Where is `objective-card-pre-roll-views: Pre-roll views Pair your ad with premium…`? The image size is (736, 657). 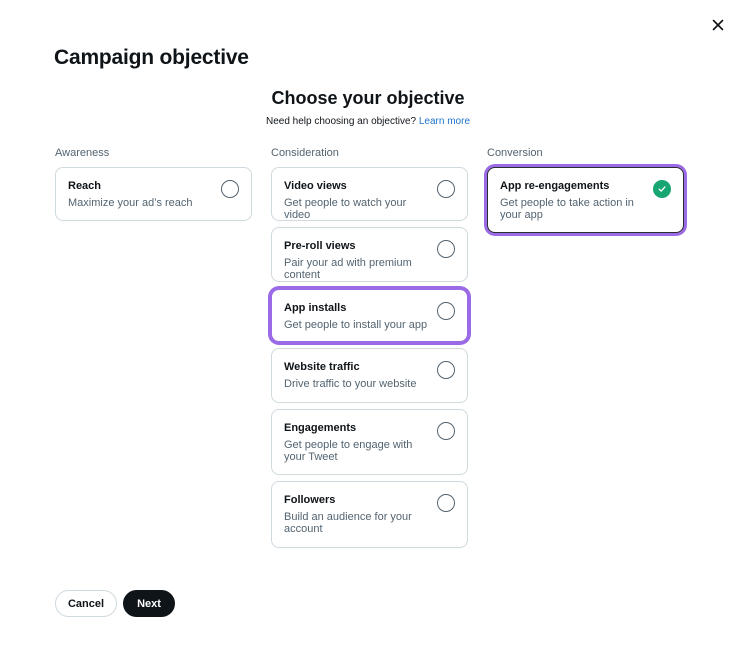 objective-card-pre-roll-views: Pre-roll views Pair your ad with premium… is located at coordinates (369, 254).